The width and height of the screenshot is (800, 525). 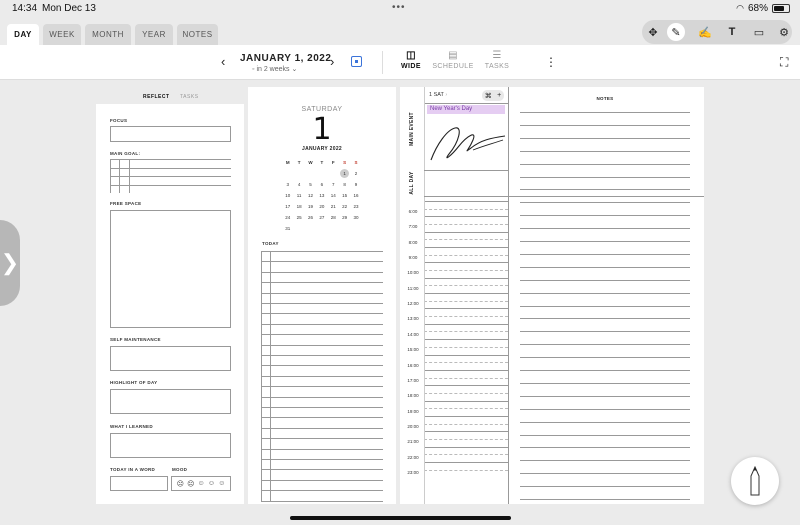 What do you see at coordinates (321, 217) in the screenshot?
I see `mini-calendar-day: 27` at bounding box center [321, 217].